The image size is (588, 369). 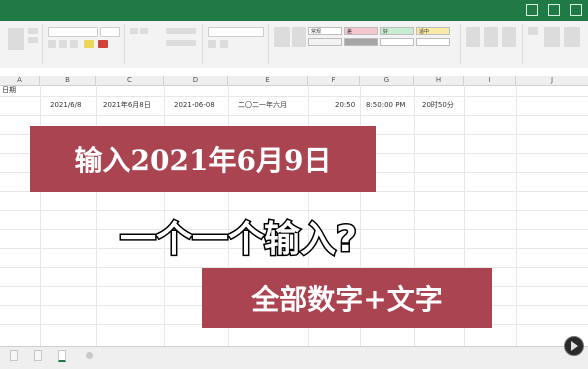 I want to click on underline-icon, so click(x=74, y=44).